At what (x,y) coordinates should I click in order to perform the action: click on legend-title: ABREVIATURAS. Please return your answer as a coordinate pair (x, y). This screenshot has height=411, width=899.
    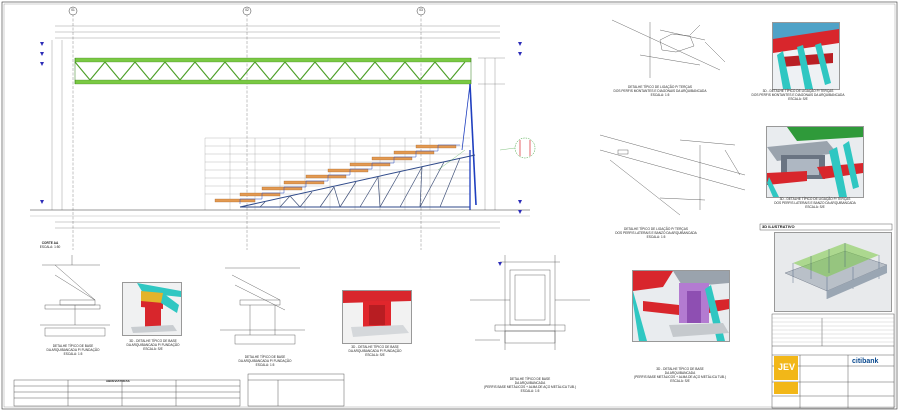
    Looking at the image, I should click on (118, 381).